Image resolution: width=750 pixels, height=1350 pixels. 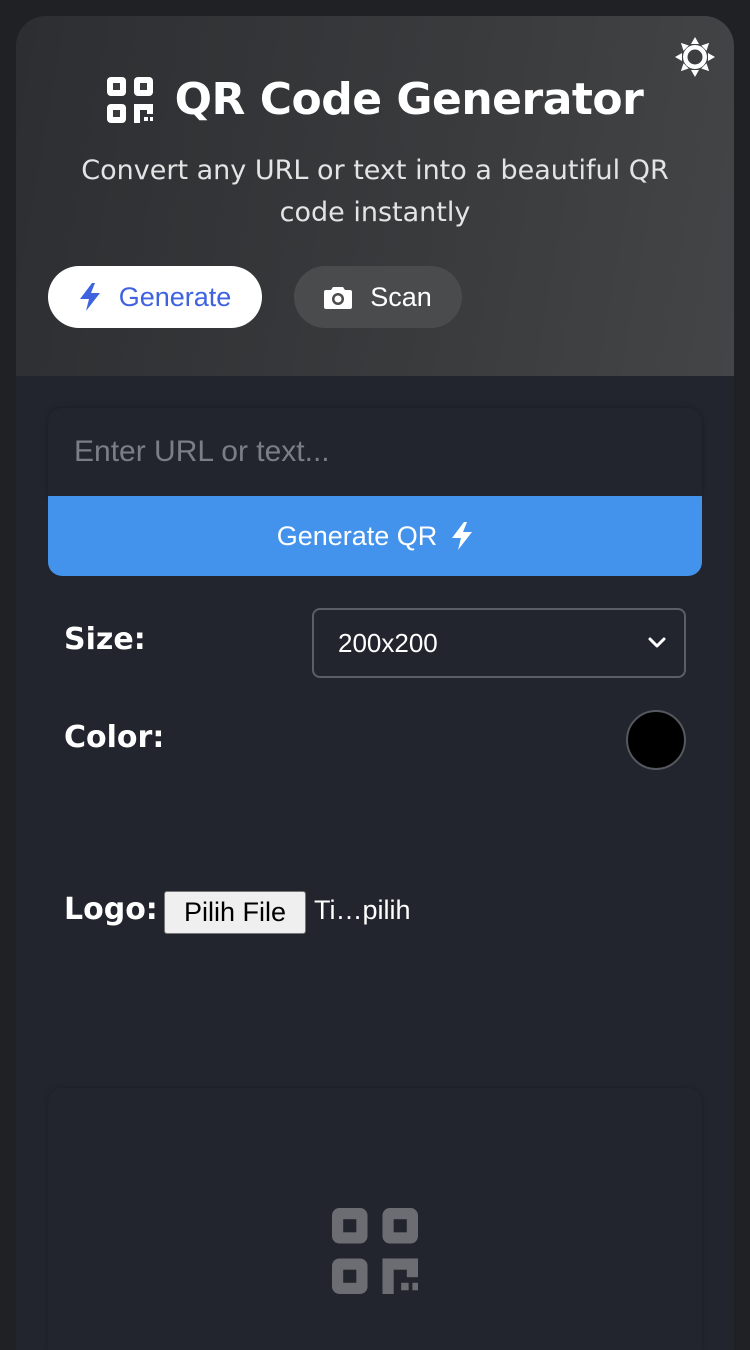 I want to click on sun-icon, so click(x=695, y=57).